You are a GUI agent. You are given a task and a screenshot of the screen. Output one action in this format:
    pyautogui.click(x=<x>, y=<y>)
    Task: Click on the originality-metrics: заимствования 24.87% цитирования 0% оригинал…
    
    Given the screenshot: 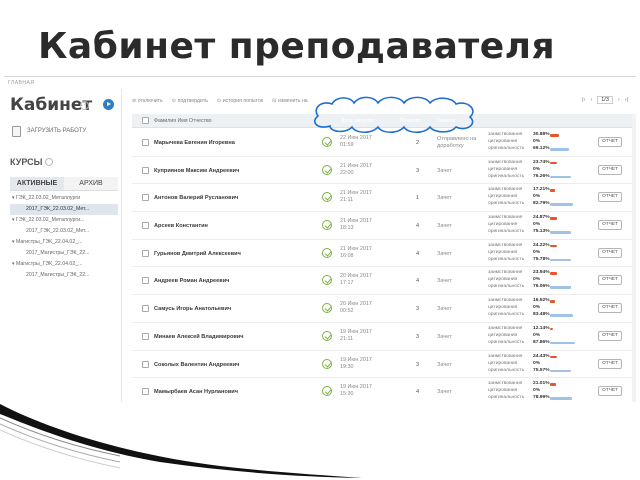 What is the action you would take?
    pyautogui.click(x=534, y=225)
    